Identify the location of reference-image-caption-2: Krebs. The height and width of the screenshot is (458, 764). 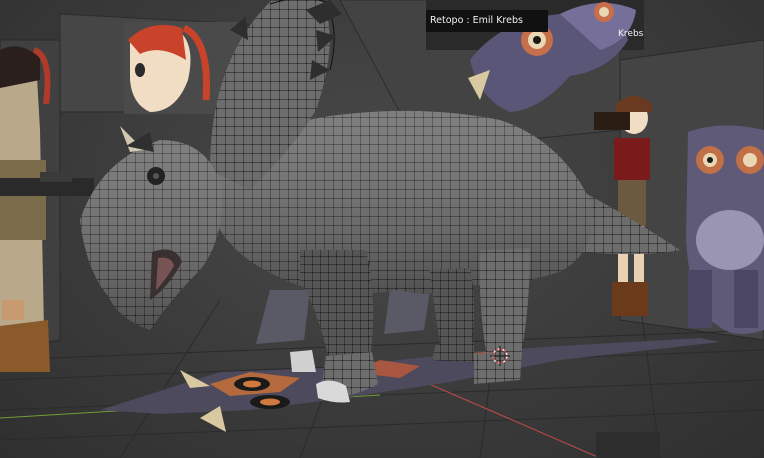
(631, 34).